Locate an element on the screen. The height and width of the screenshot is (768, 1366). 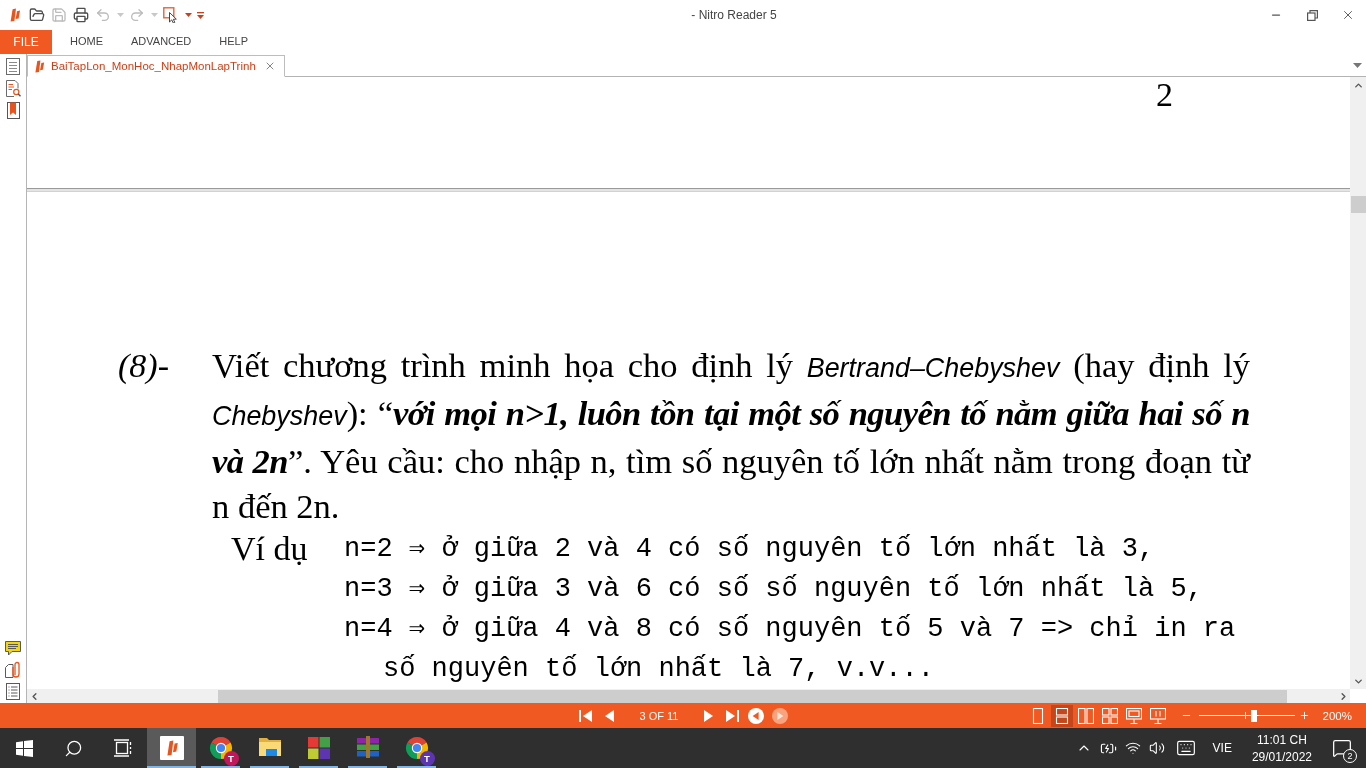
example-line: n=2 ⇒ ở giữa 2 và 4 có số nguyên tố lớn nhất là 3, is located at coordinates (749, 549).